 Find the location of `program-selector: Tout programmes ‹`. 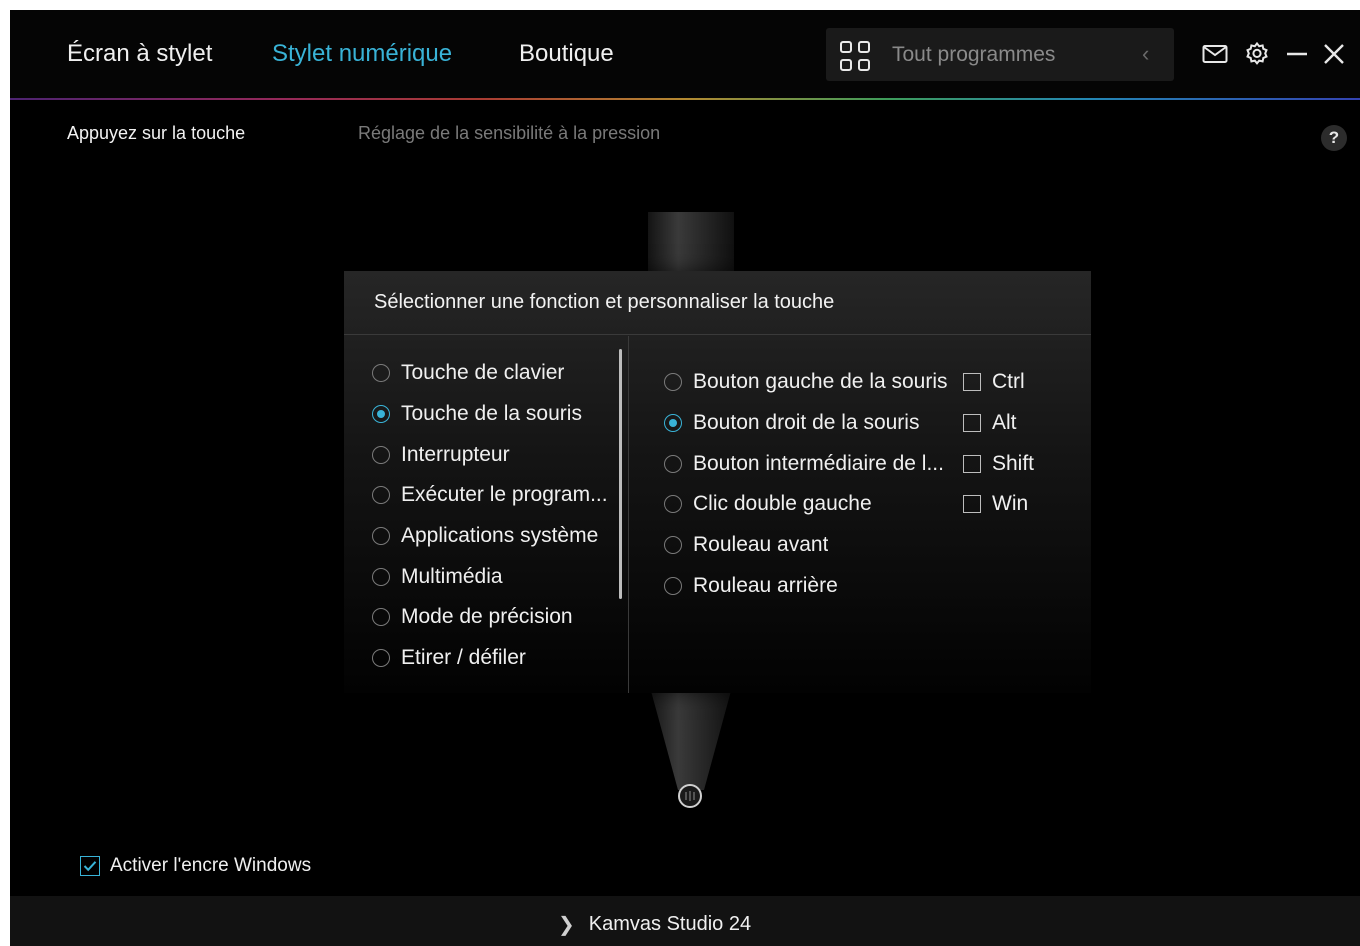

program-selector: Tout programmes ‹ is located at coordinates (1000, 54).